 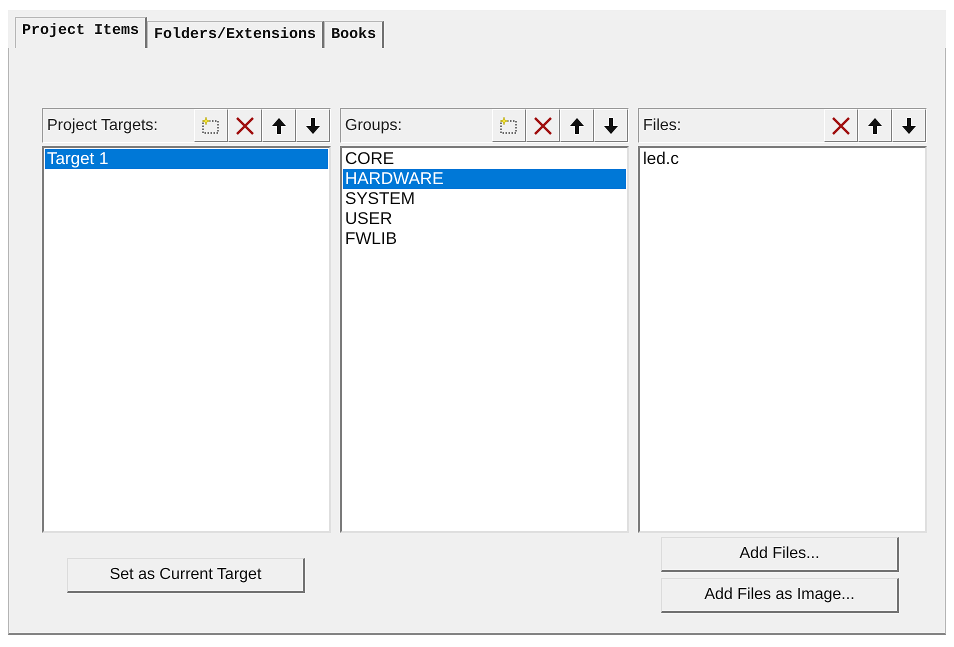 I want to click on panel-title: Groups:, so click(x=373, y=125).